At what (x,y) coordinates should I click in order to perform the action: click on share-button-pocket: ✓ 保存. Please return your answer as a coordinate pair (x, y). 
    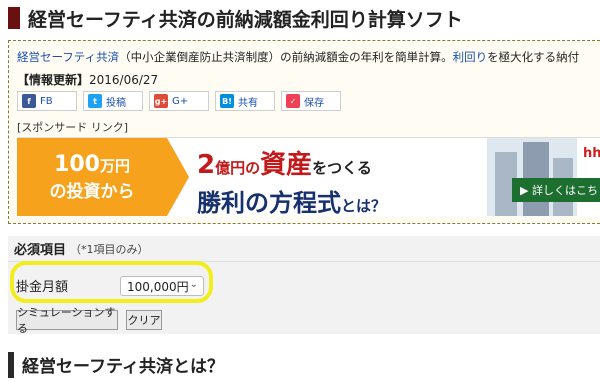
    Looking at the image, I should click on (311, 101).